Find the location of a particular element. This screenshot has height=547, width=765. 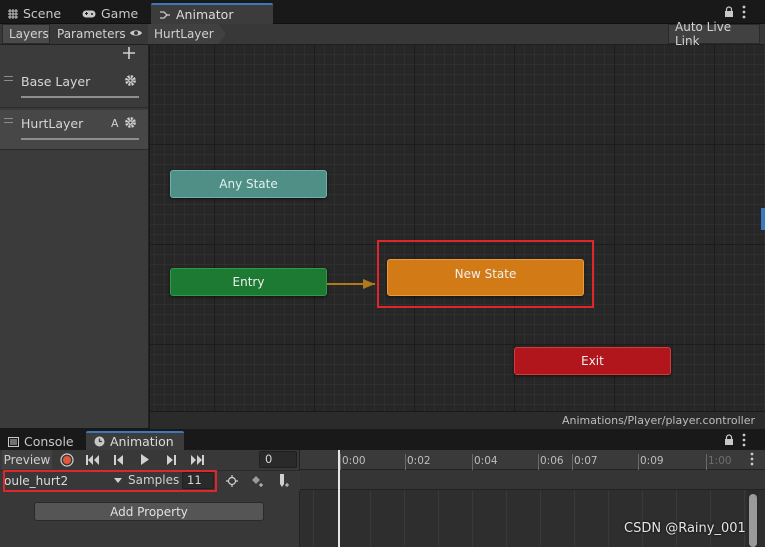

tab-animator: Animator is located at coordinates (212, 13).